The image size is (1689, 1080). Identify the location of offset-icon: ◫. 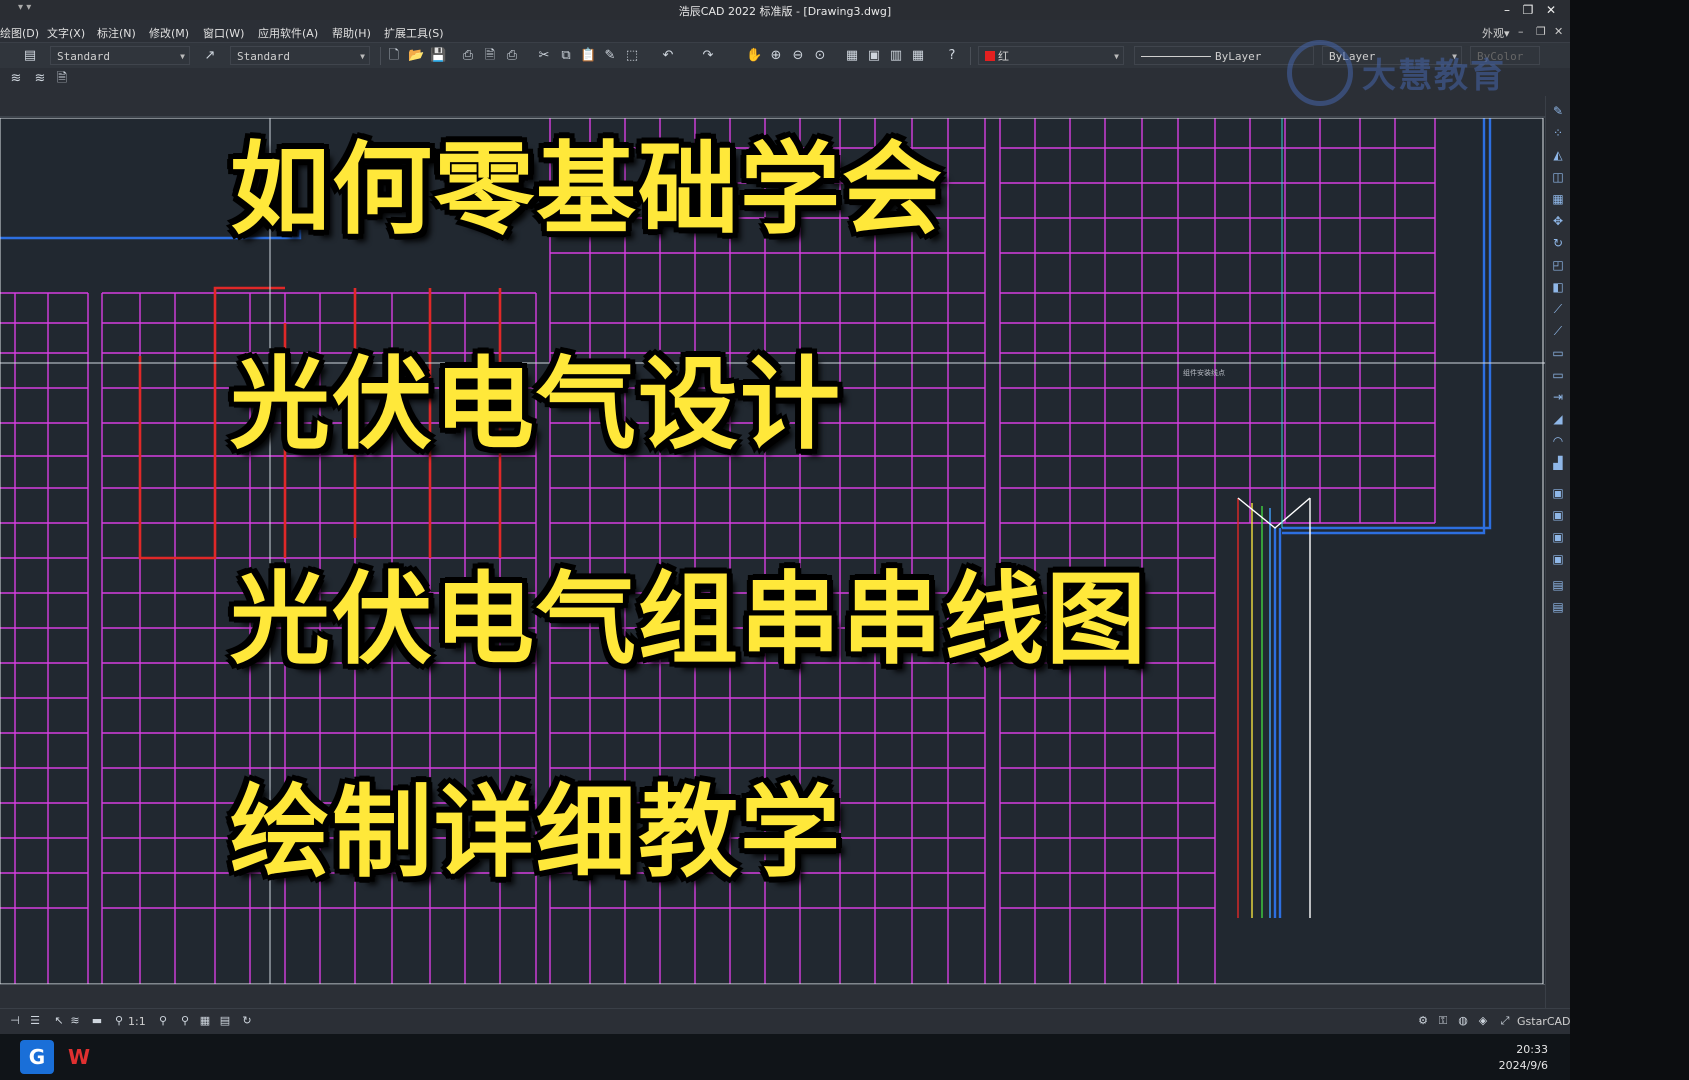
(1558, 177).